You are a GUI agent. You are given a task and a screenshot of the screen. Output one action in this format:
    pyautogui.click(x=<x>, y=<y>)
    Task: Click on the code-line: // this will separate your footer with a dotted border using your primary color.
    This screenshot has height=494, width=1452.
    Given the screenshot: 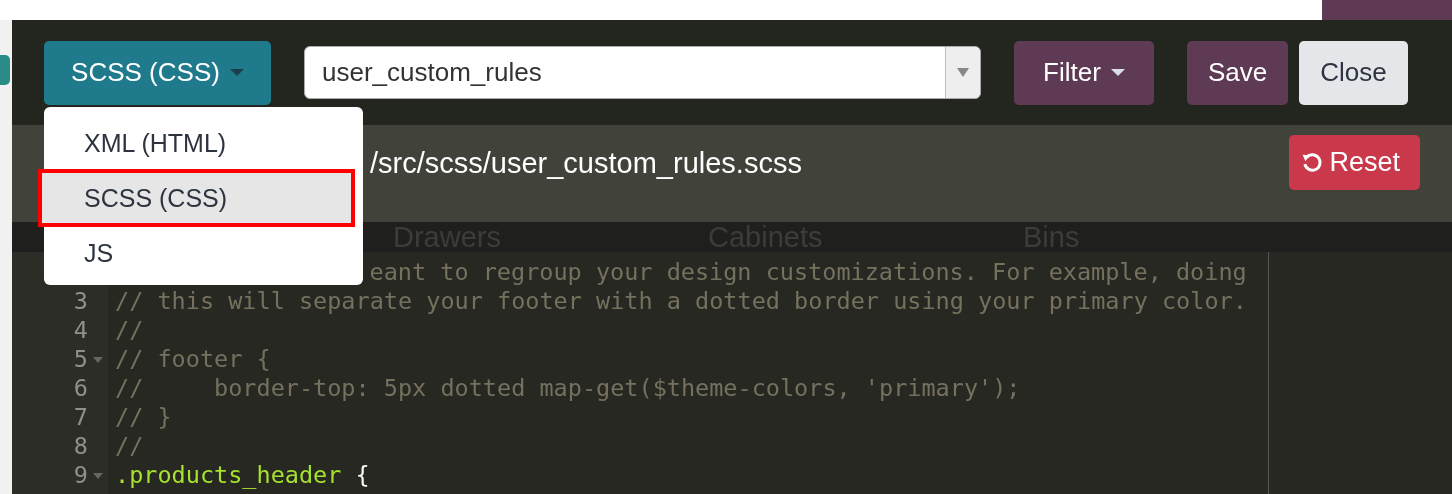 What is the action you would take?
    pyautogui.click(x=681, y=301)
    